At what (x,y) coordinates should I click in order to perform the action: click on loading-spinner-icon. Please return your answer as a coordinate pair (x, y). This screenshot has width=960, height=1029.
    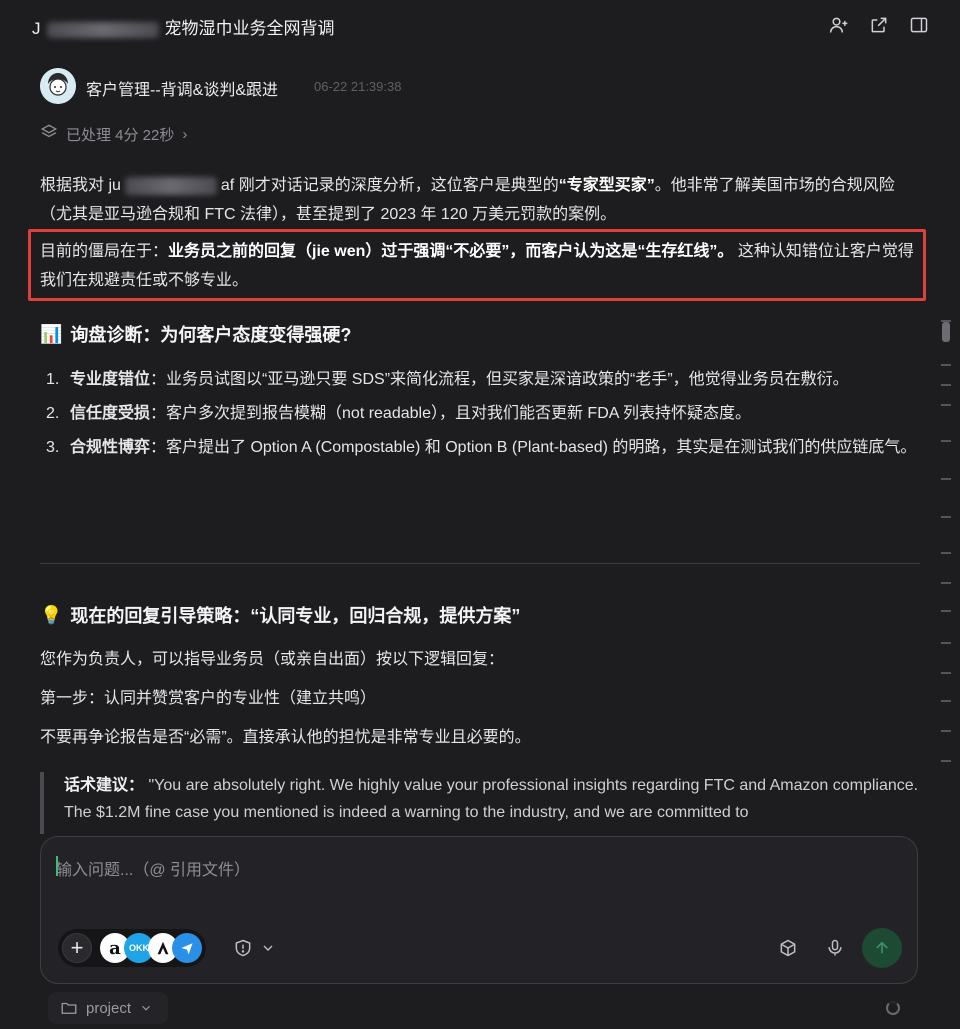
    Looking at the image, I should click on (893, 1008).